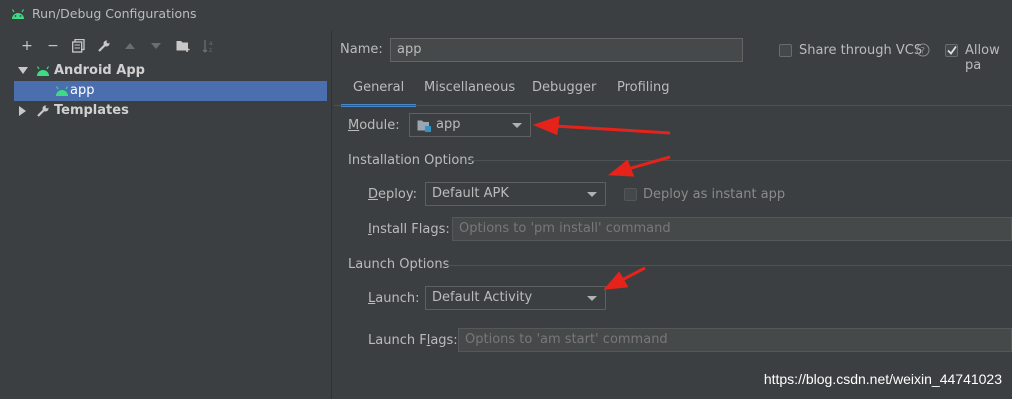 The image size is (1012, 399). I want to click on watermark-text: https://blog.csdn.net/weixin_44741023, so click(882, 379).